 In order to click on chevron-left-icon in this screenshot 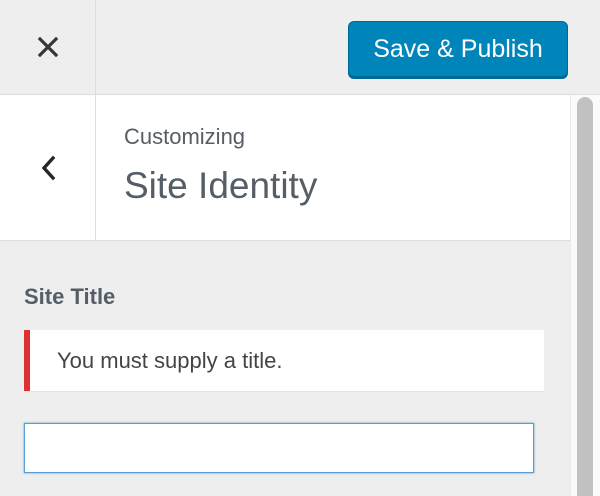, I will do `click(48, 167)`.